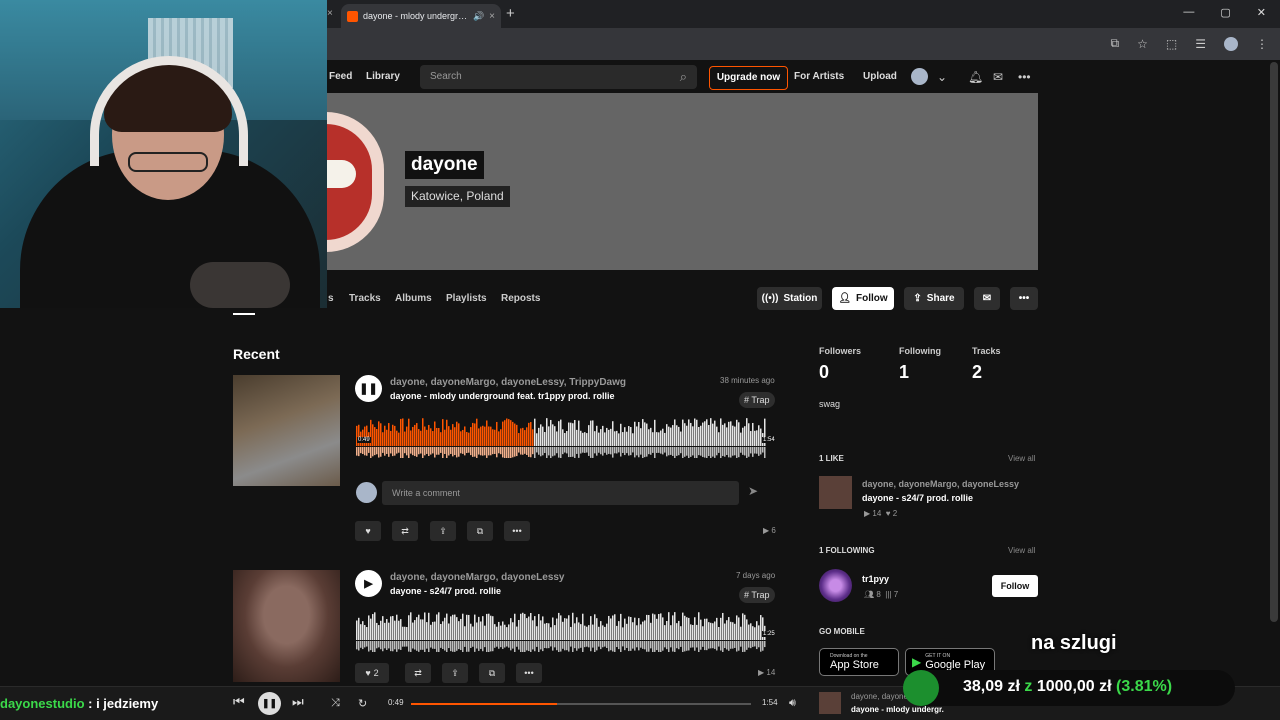 The width and height of the screenshot is (1280, 720). Describe the element at coordinates (998, 77) in the screenshot. I see `mail-icon: ✉` at that location.